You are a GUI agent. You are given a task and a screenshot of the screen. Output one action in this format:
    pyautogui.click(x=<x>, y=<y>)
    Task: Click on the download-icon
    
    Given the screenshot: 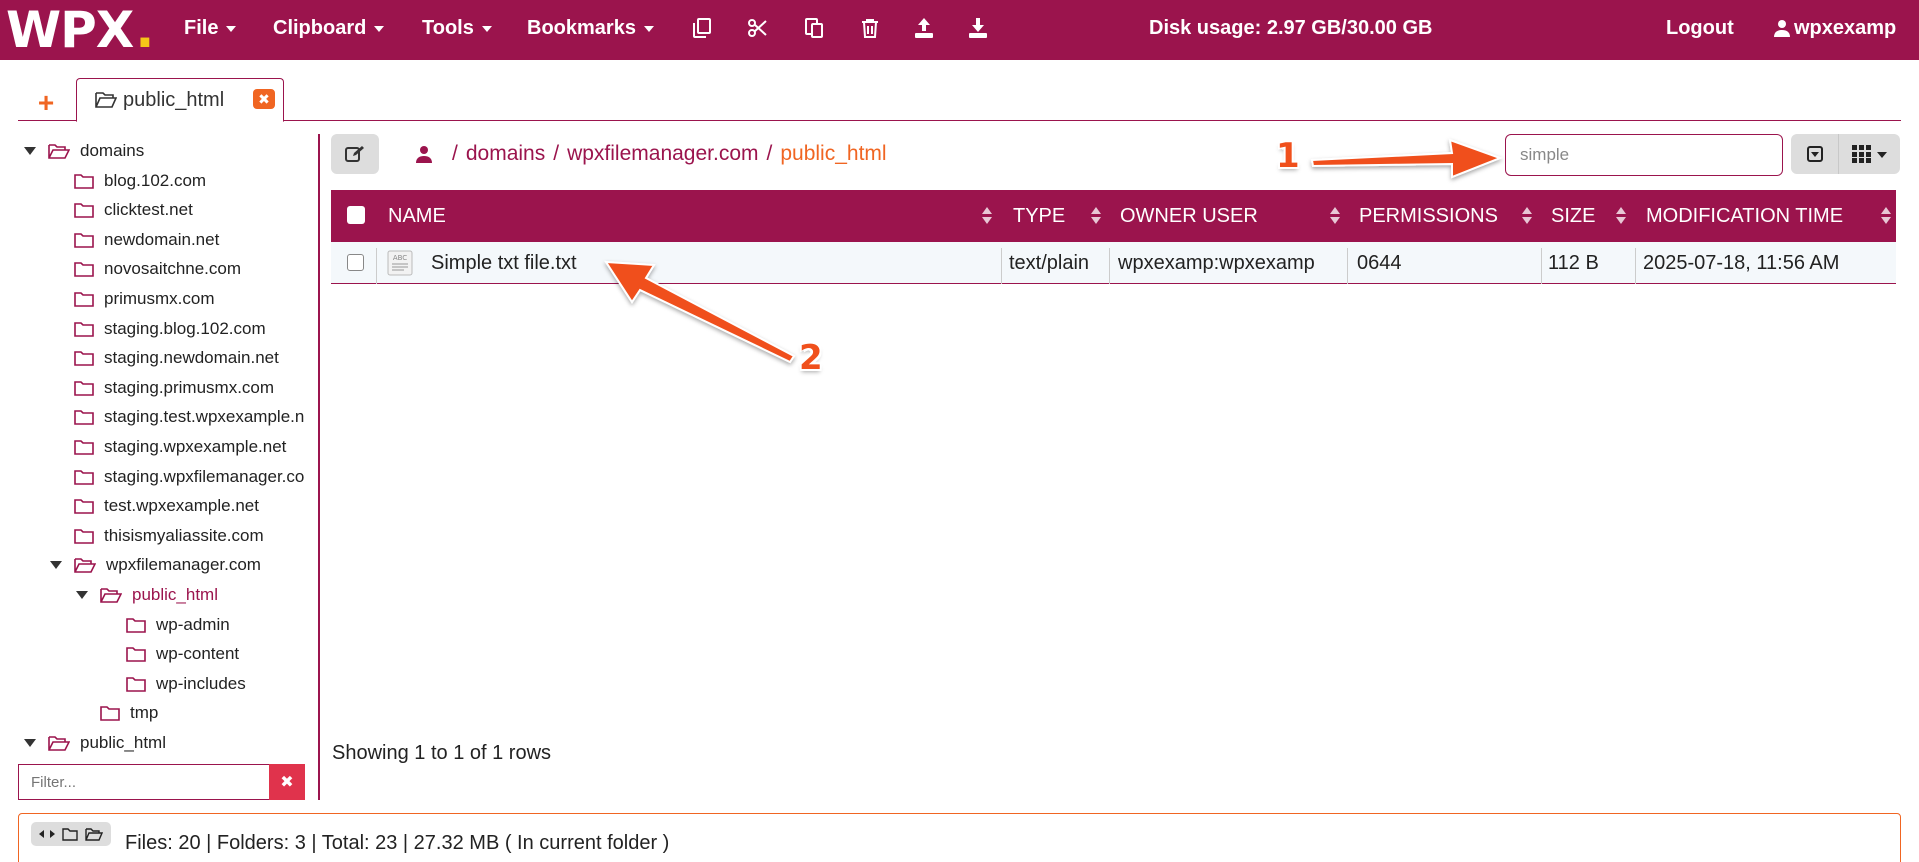 What is the action you would take?
    pyautogui.click(x=978, y=28)
    